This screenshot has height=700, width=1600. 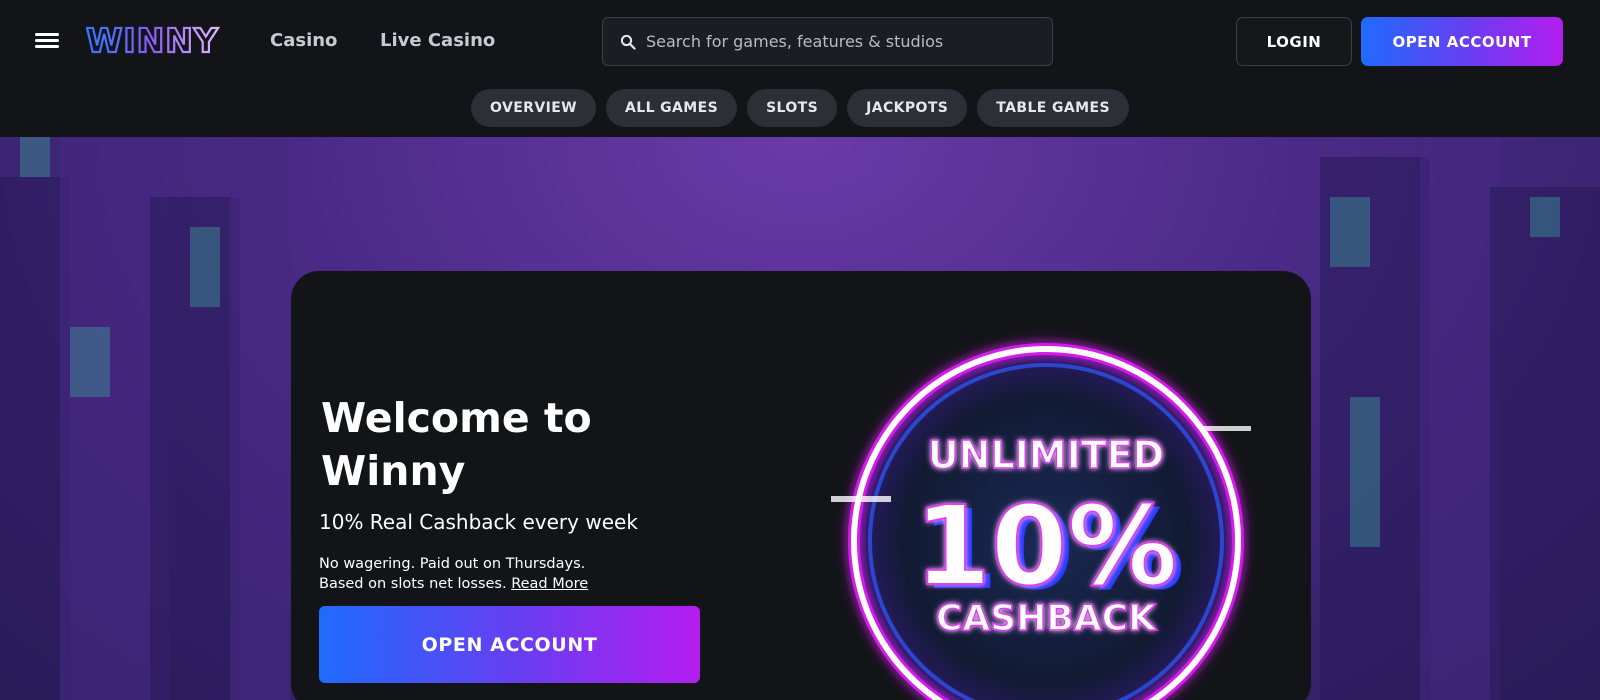 I want to click on promo-details-line1: No wagering. Paid out on Thursdays., so click(x=452, y=564).